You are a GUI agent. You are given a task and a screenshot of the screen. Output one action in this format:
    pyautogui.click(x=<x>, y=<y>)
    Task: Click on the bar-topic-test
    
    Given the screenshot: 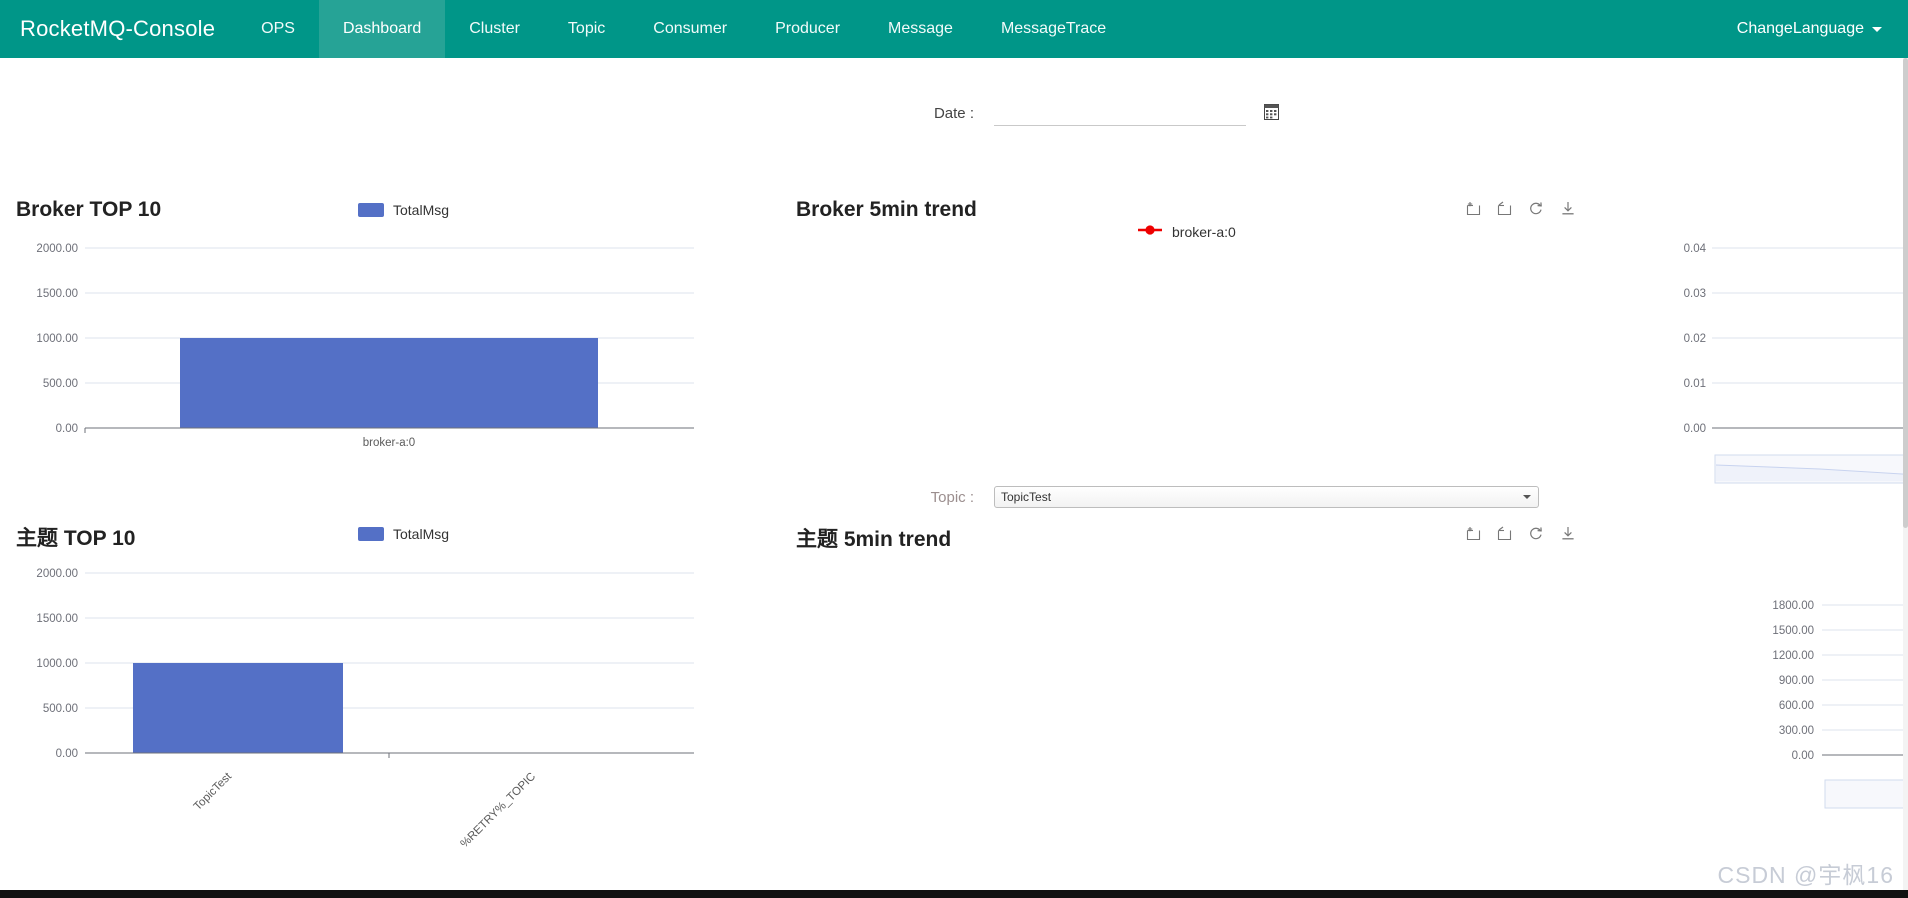 What is the action you would take?
    pyautogui.click(x=238, y=708)
    